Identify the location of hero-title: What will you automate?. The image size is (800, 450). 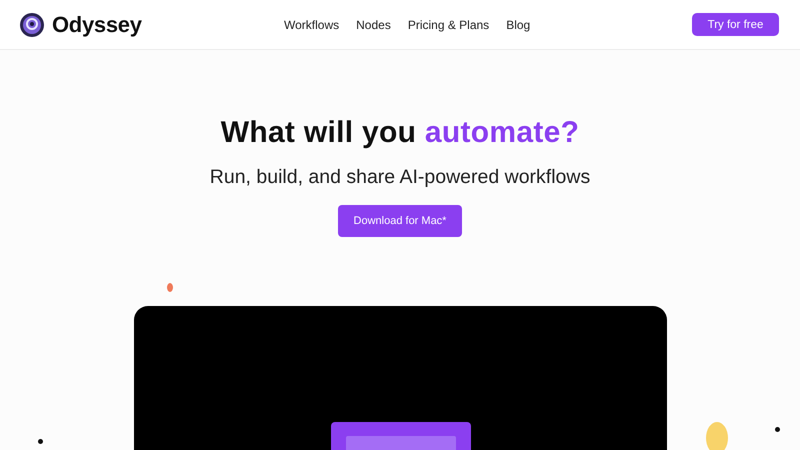
(400, 133).